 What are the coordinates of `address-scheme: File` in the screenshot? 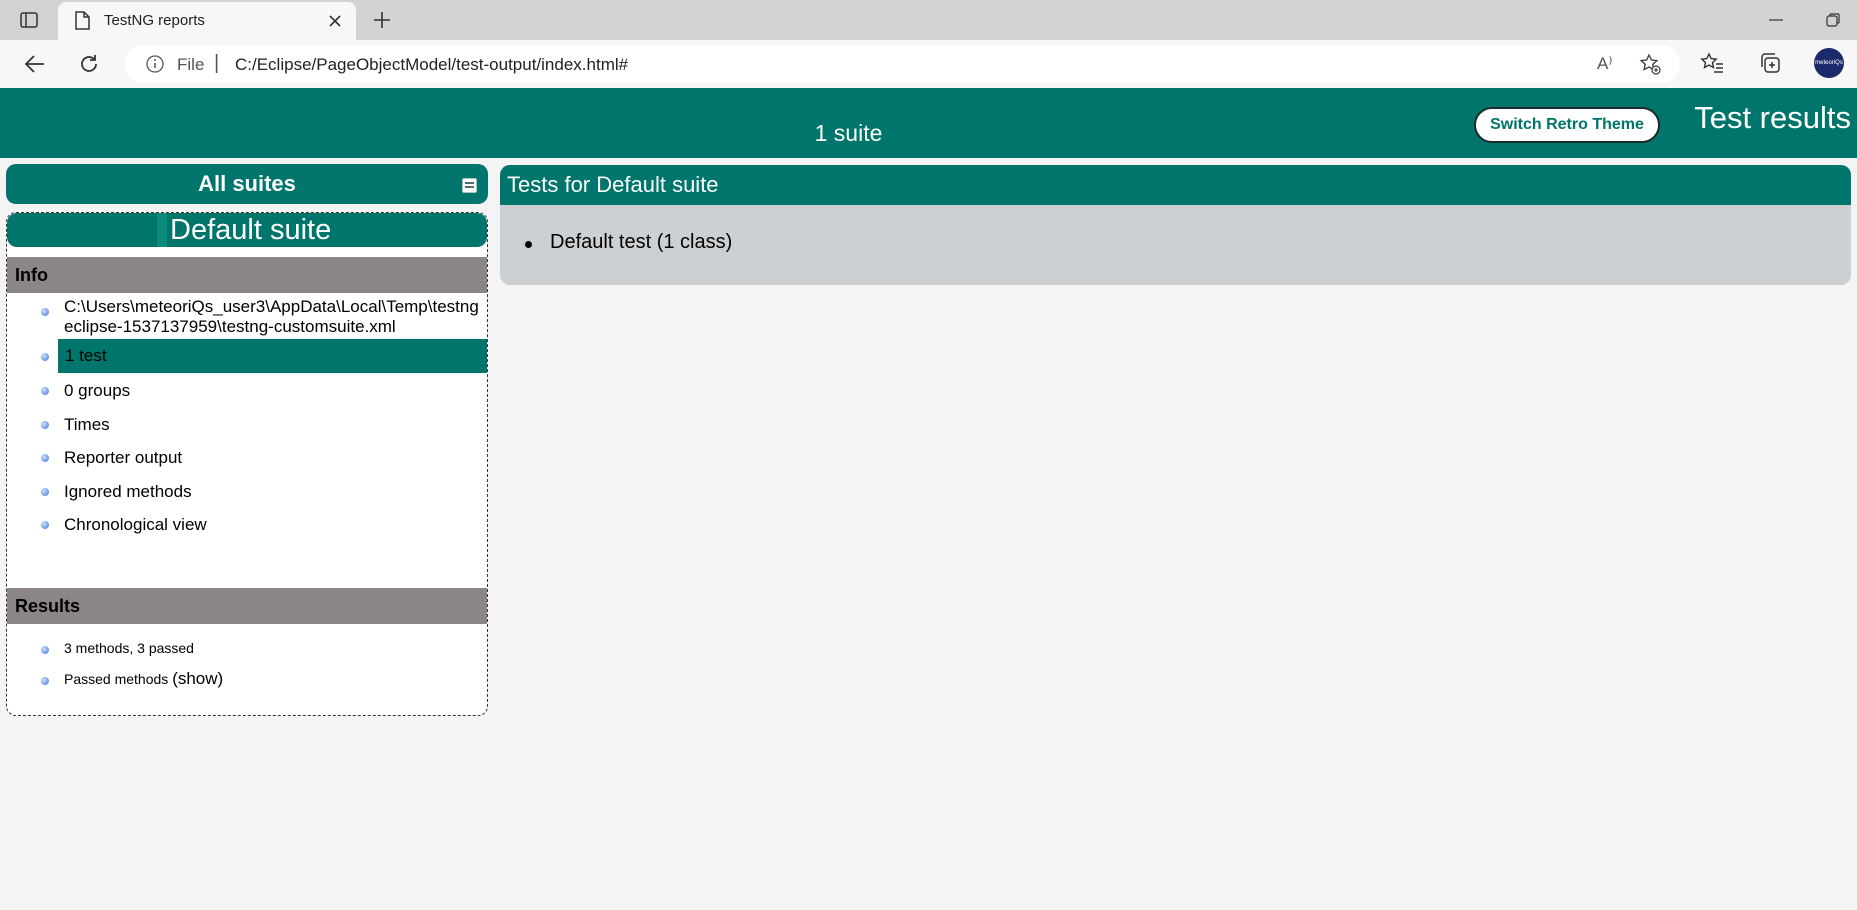 It's located at (191, 64).